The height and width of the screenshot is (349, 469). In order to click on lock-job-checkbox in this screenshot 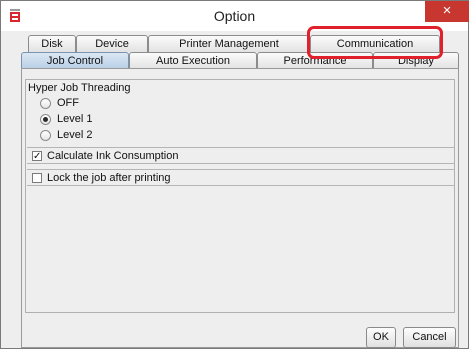, I will do `click(37, 178)`.